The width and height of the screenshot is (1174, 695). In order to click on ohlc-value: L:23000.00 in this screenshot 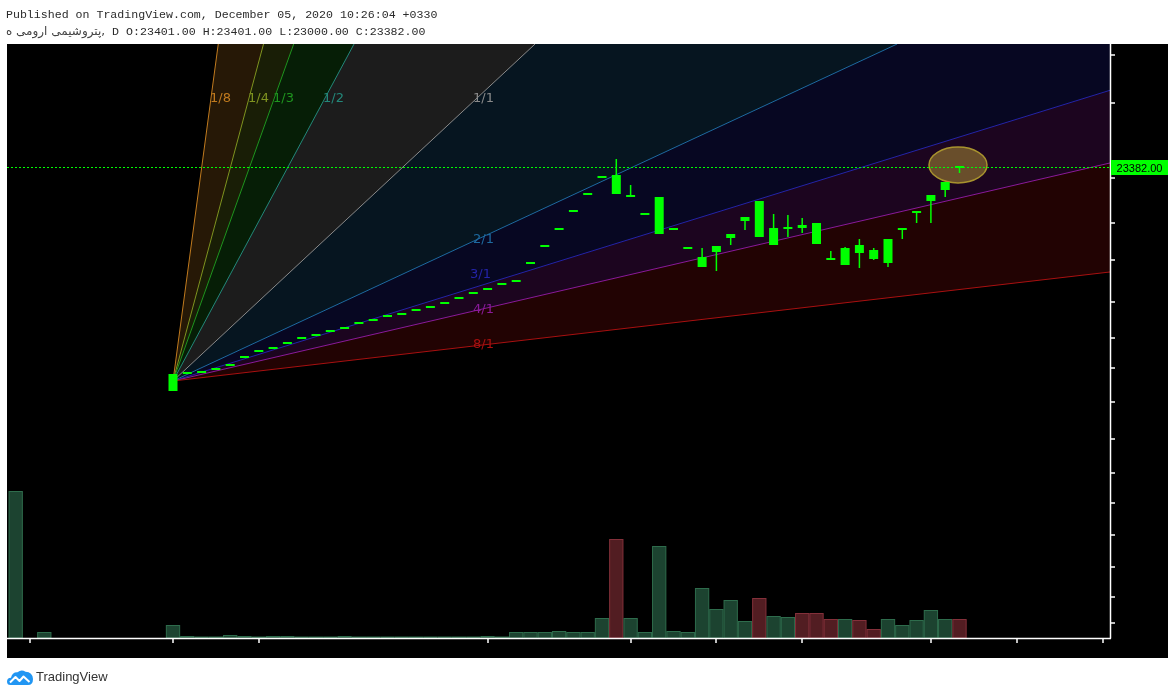, I will do `click(314, 32)`.